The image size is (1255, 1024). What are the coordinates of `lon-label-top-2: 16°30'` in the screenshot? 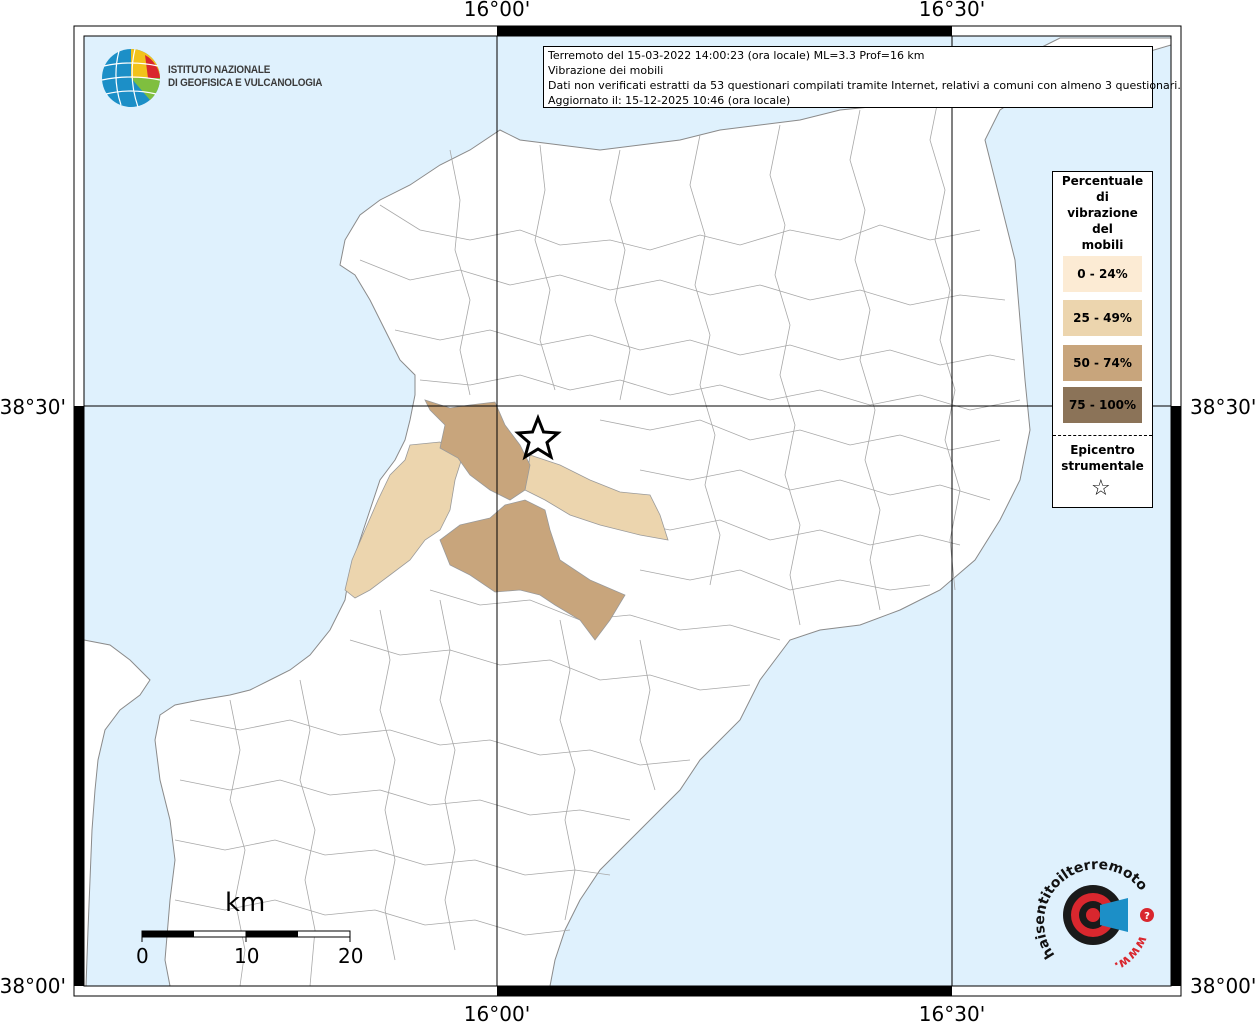 It's located at (952, 10).